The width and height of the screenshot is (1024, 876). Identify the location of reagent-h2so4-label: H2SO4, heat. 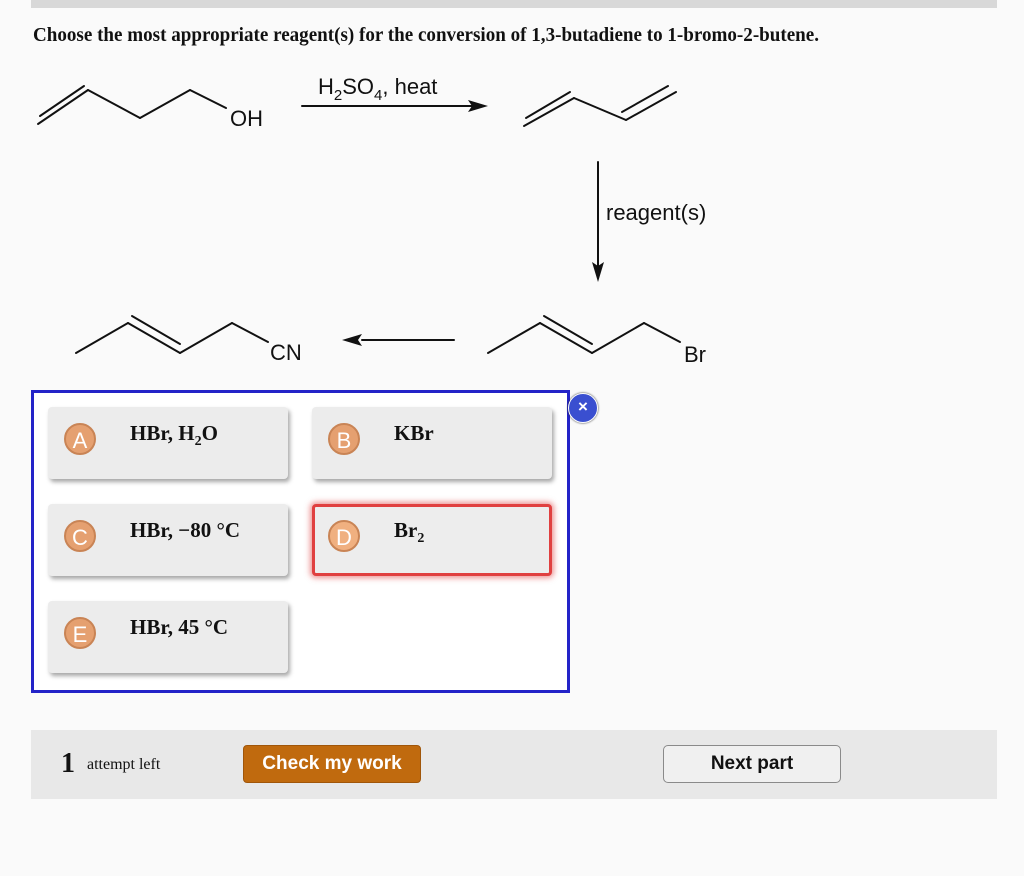
(377, 89).